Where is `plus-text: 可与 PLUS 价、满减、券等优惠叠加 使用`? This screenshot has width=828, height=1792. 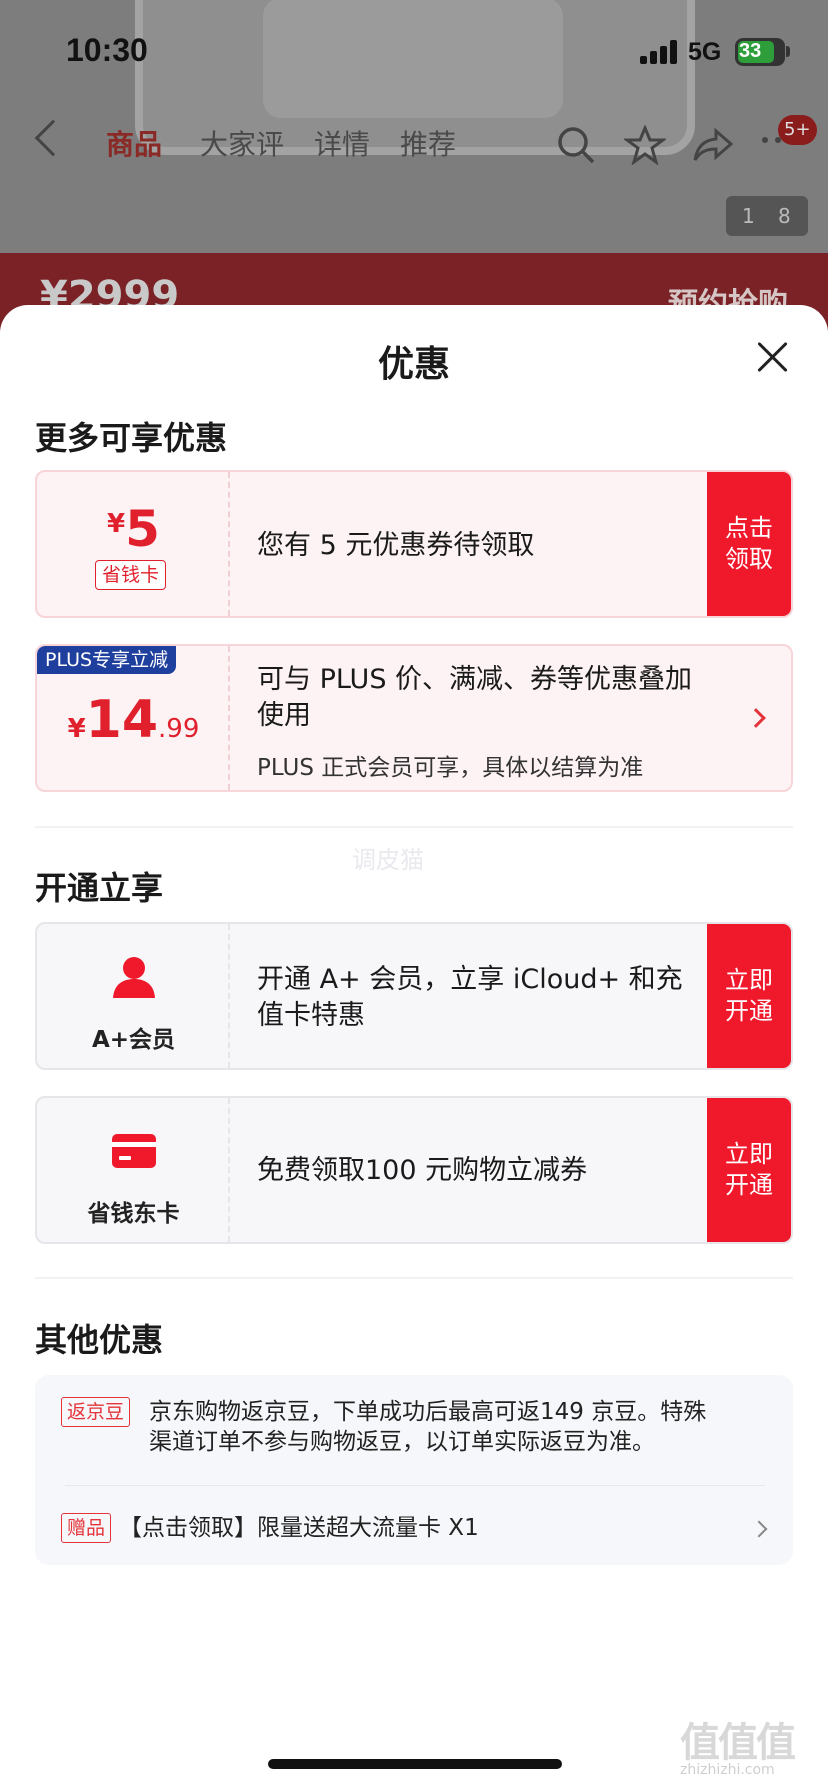
plus-text: 可与 PLUS 价、满减、券等优惠叠加 使用 is located at coordinates (475, 697).